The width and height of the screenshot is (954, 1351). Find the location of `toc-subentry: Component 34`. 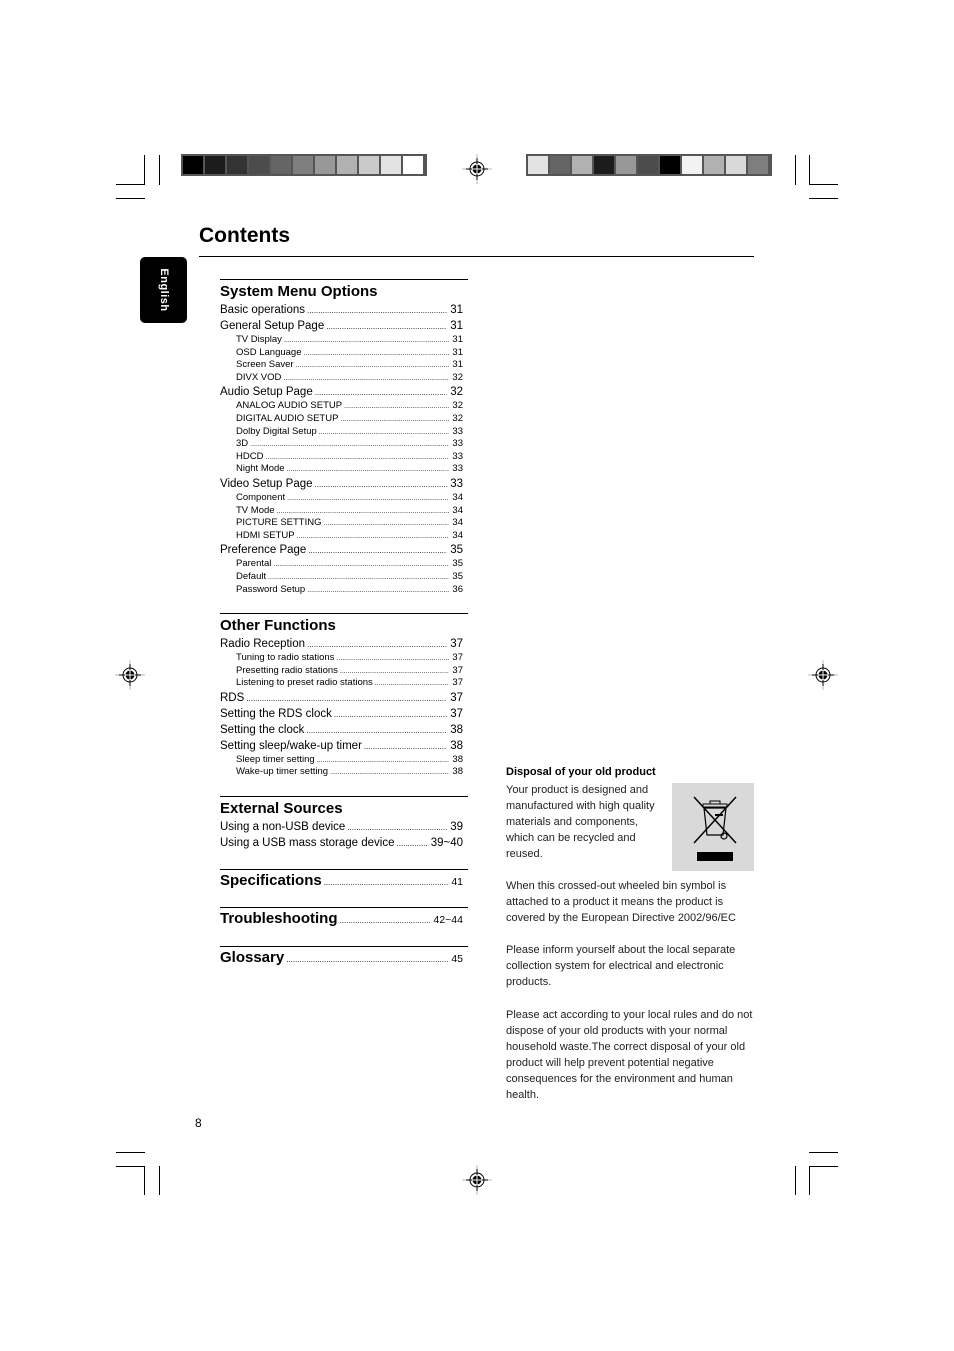

toc-subentry: Component 34 is located at coordinates (344, 498).